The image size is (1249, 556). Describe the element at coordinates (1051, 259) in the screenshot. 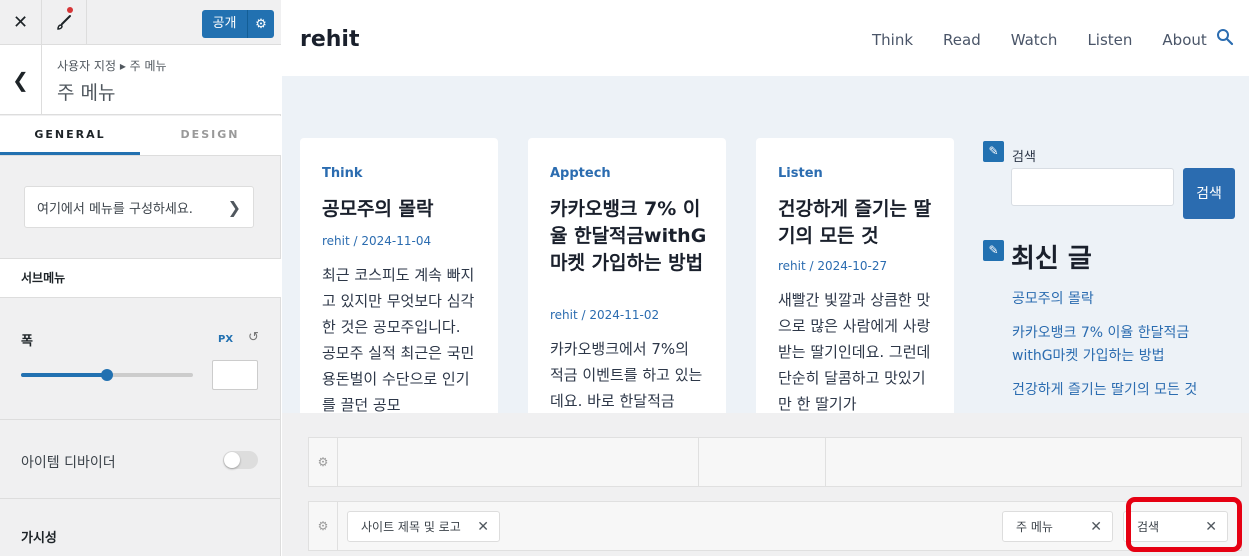

I see `recent-posts-title: 최신 글` at that location.